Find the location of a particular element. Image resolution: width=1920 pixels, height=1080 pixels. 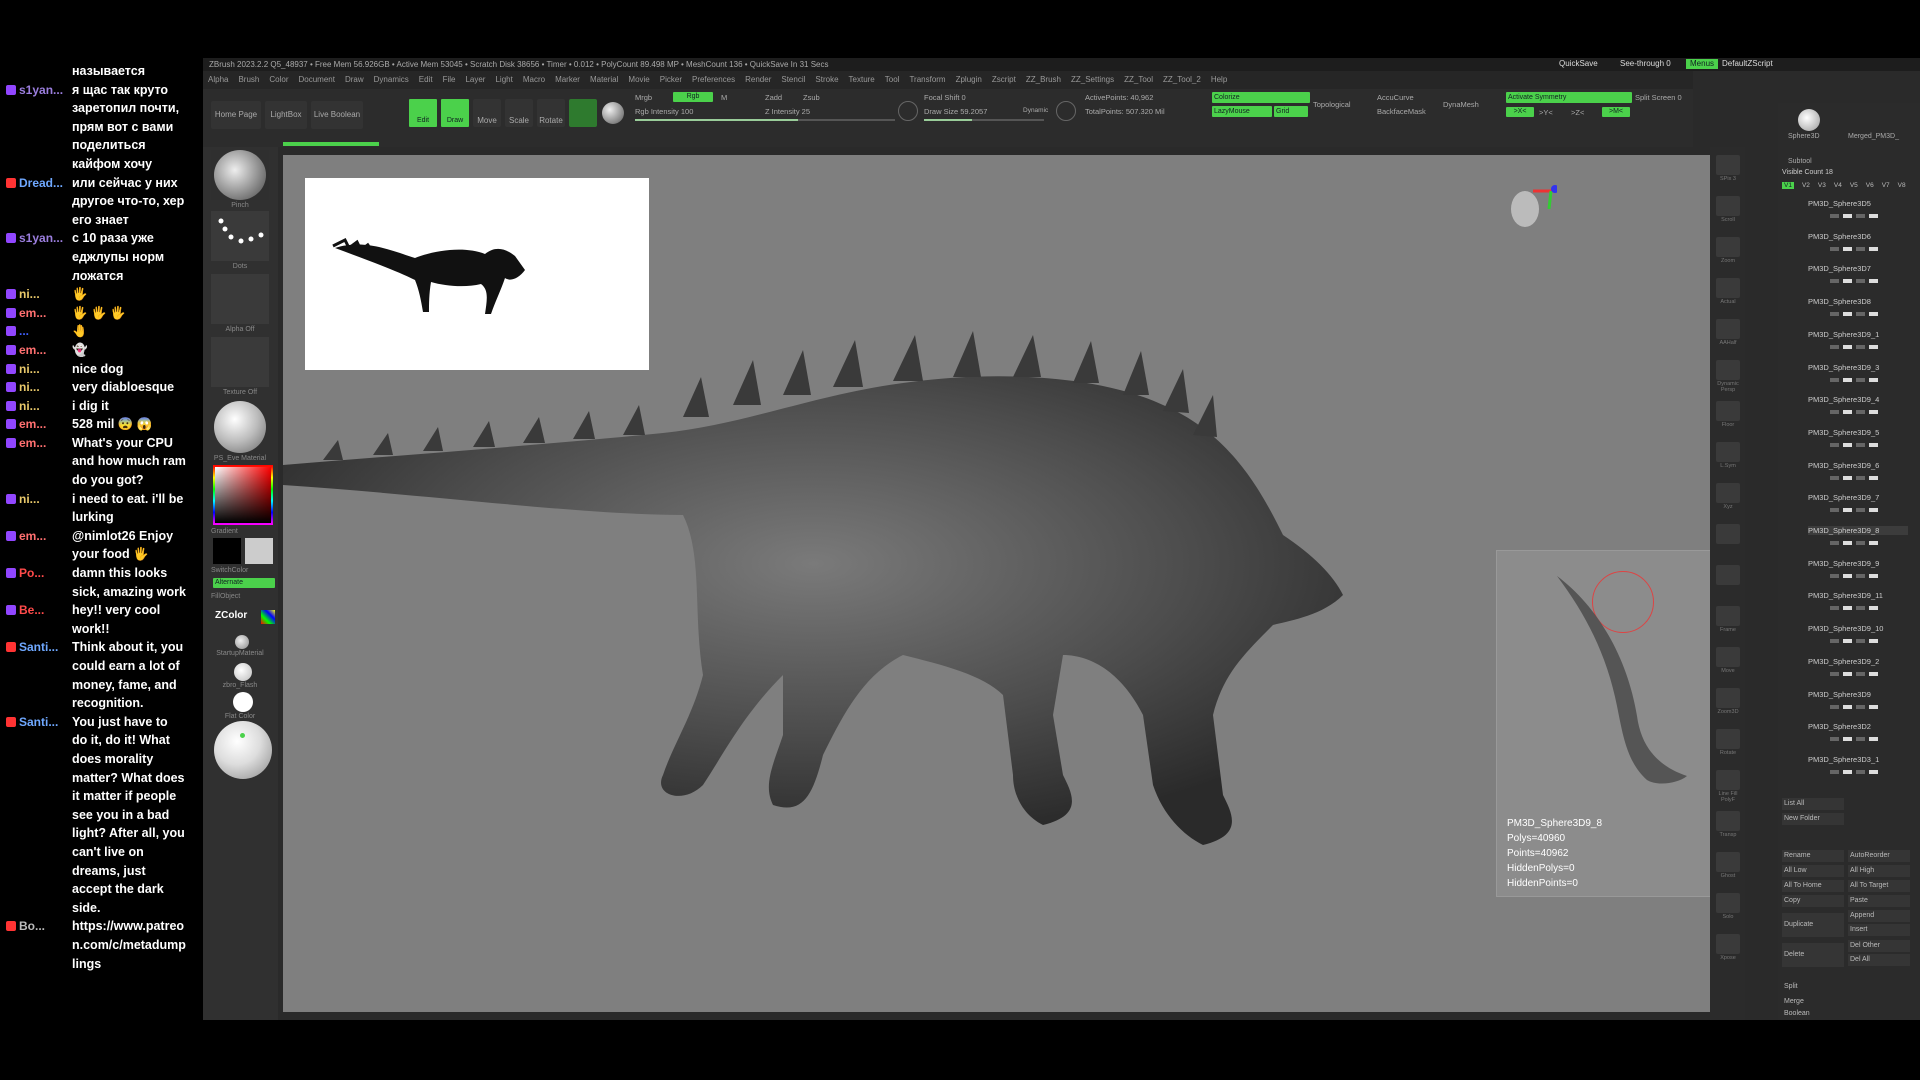

z-intensity-slider: Z Intensity 25 is located at coordinates (787, 111).